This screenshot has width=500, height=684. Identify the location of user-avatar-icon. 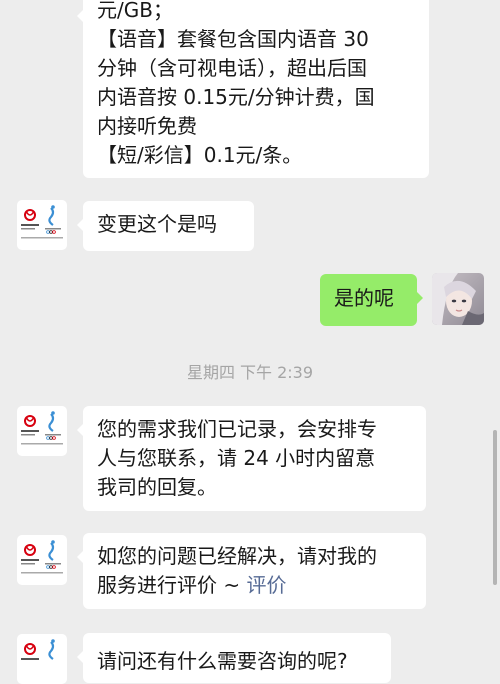
(458, 299).